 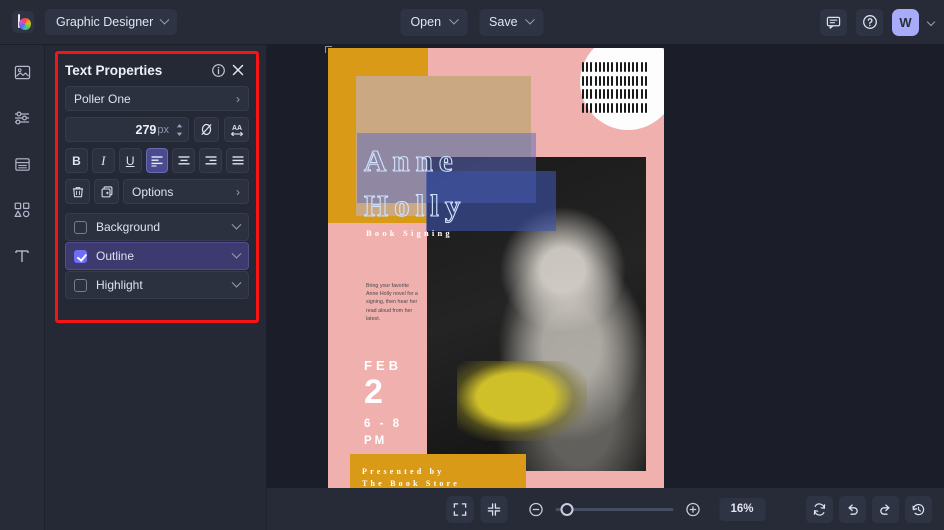 I want to click on open-button: Open, so click(x=434, y=22).